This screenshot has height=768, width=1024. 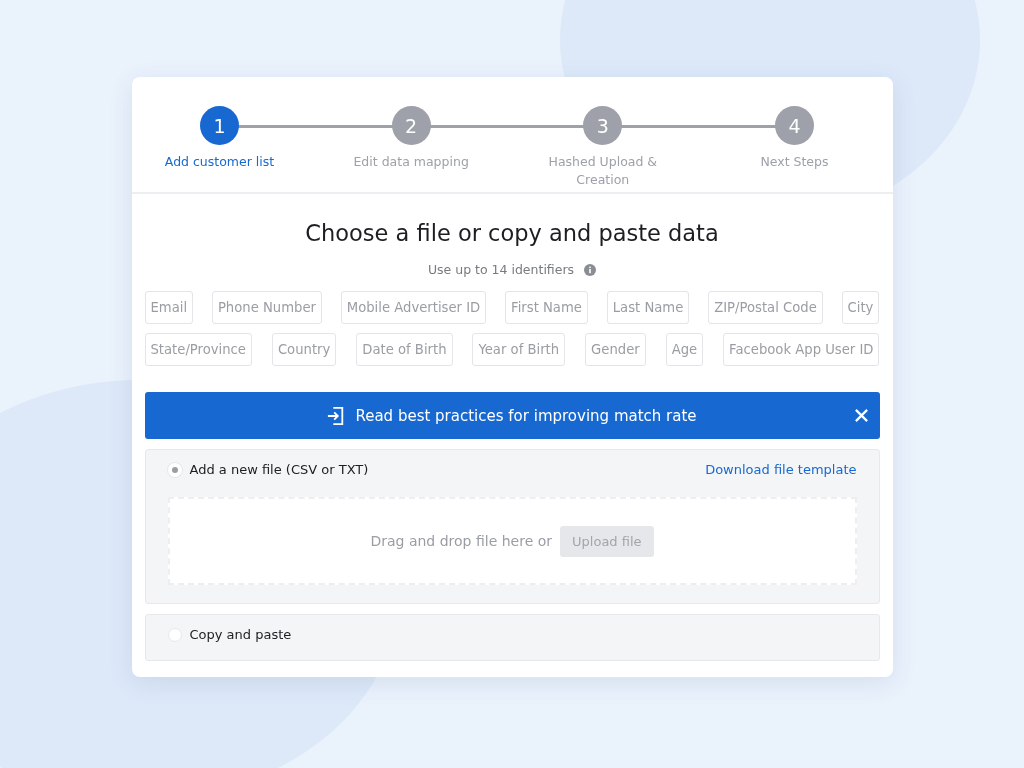 What do you see at coordinates (174, 634) in the screenshot?
I see `radio-button` at bounding box center [174, 634].